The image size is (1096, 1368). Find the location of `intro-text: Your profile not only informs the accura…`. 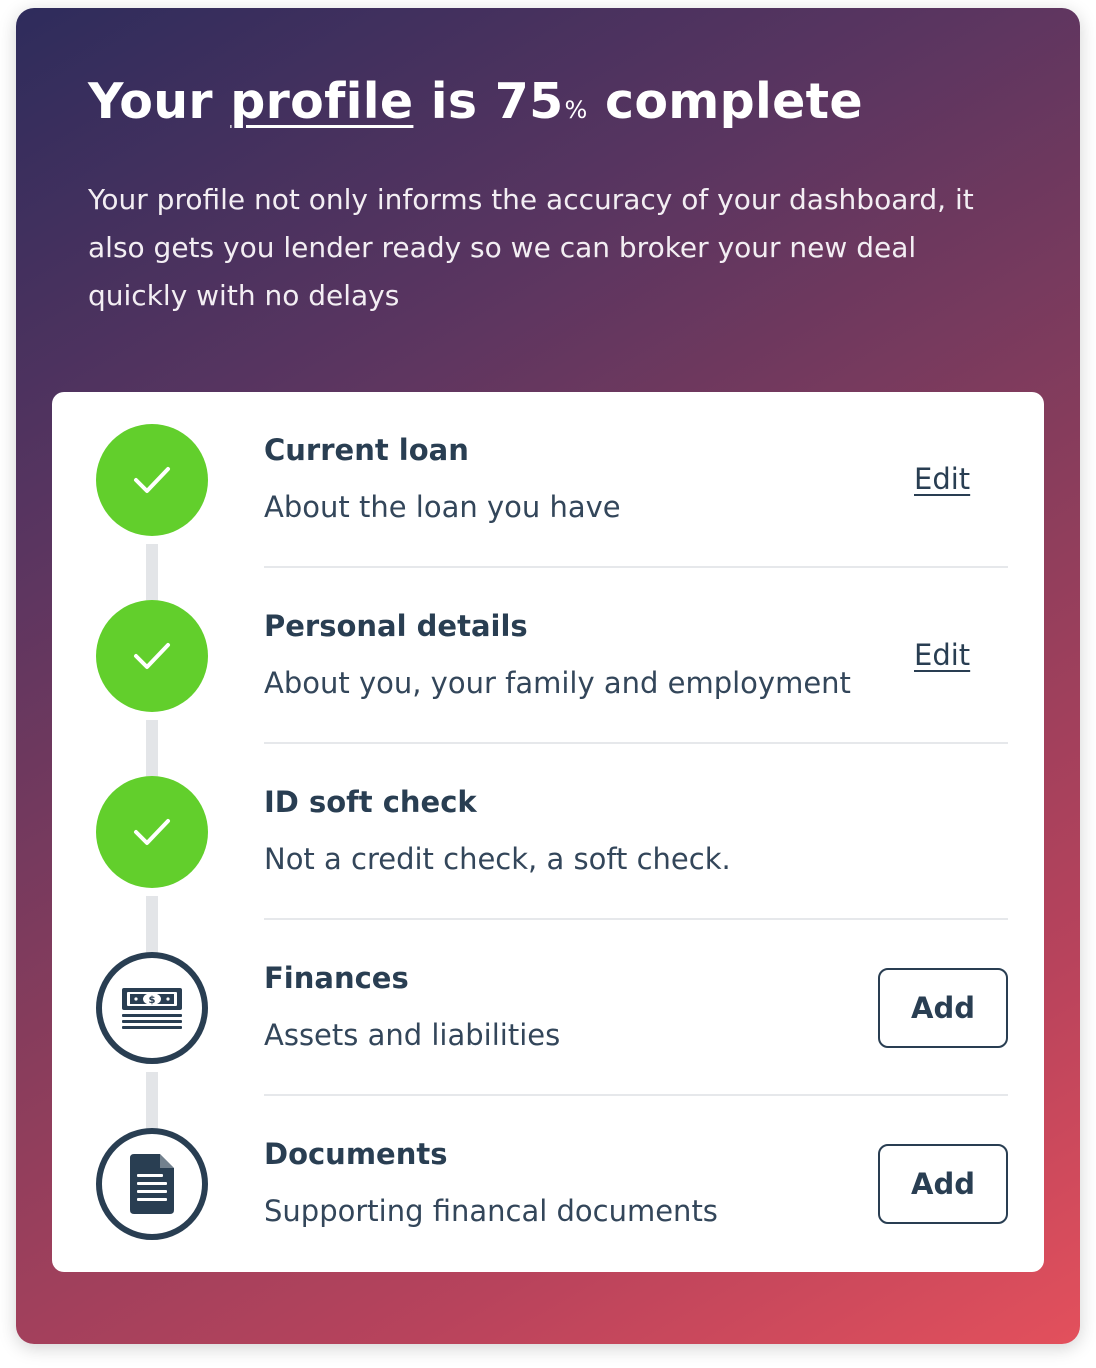

intro-text: Your profile not only informs the accura… is located at coordinates (531, 247).